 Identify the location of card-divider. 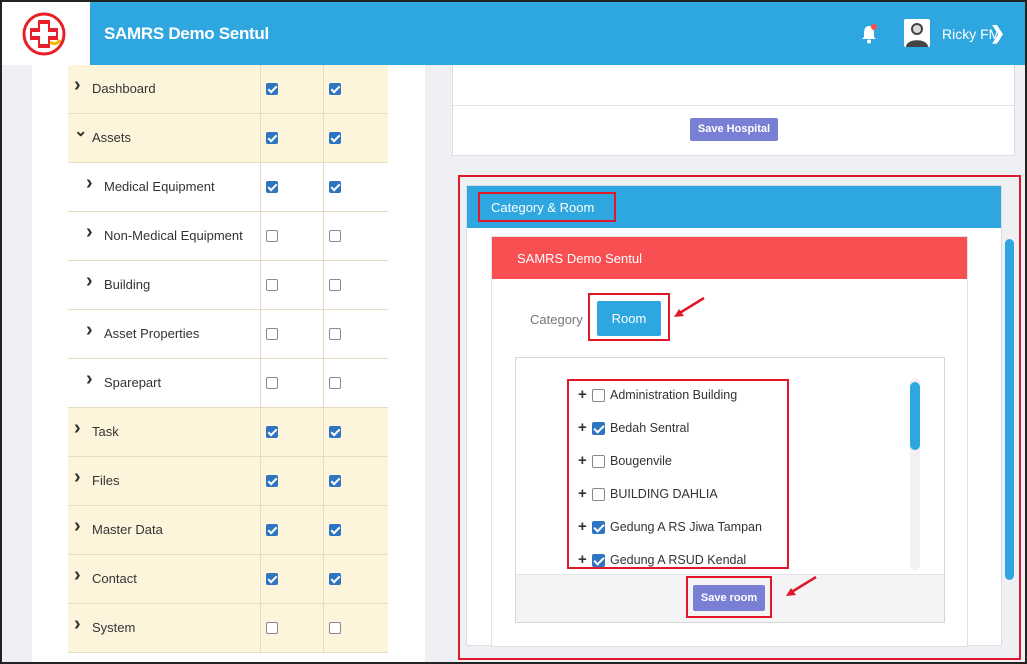
(733, 105).